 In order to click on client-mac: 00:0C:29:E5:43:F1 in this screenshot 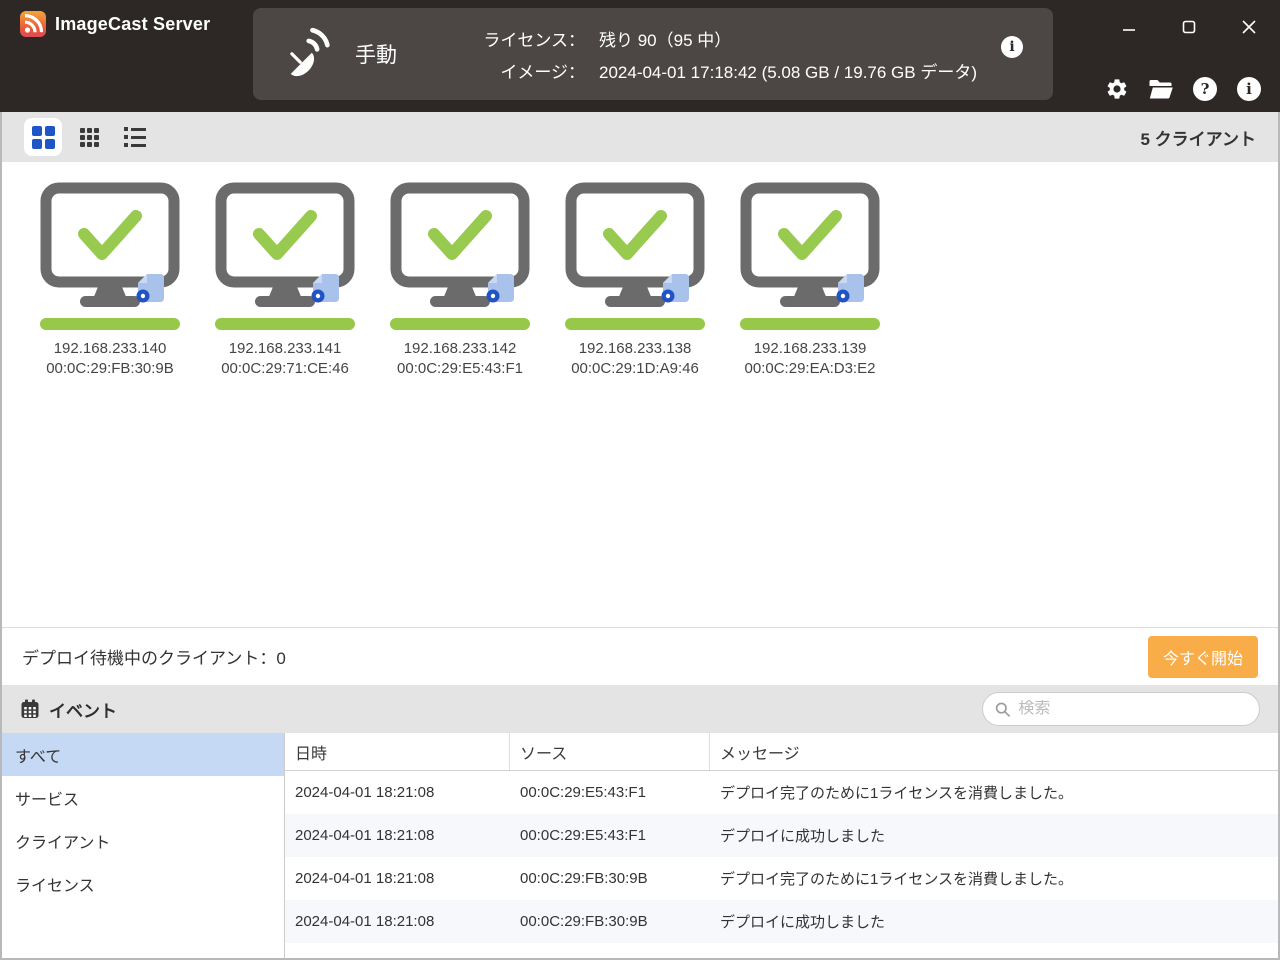, I will do `click(460, 368)`.